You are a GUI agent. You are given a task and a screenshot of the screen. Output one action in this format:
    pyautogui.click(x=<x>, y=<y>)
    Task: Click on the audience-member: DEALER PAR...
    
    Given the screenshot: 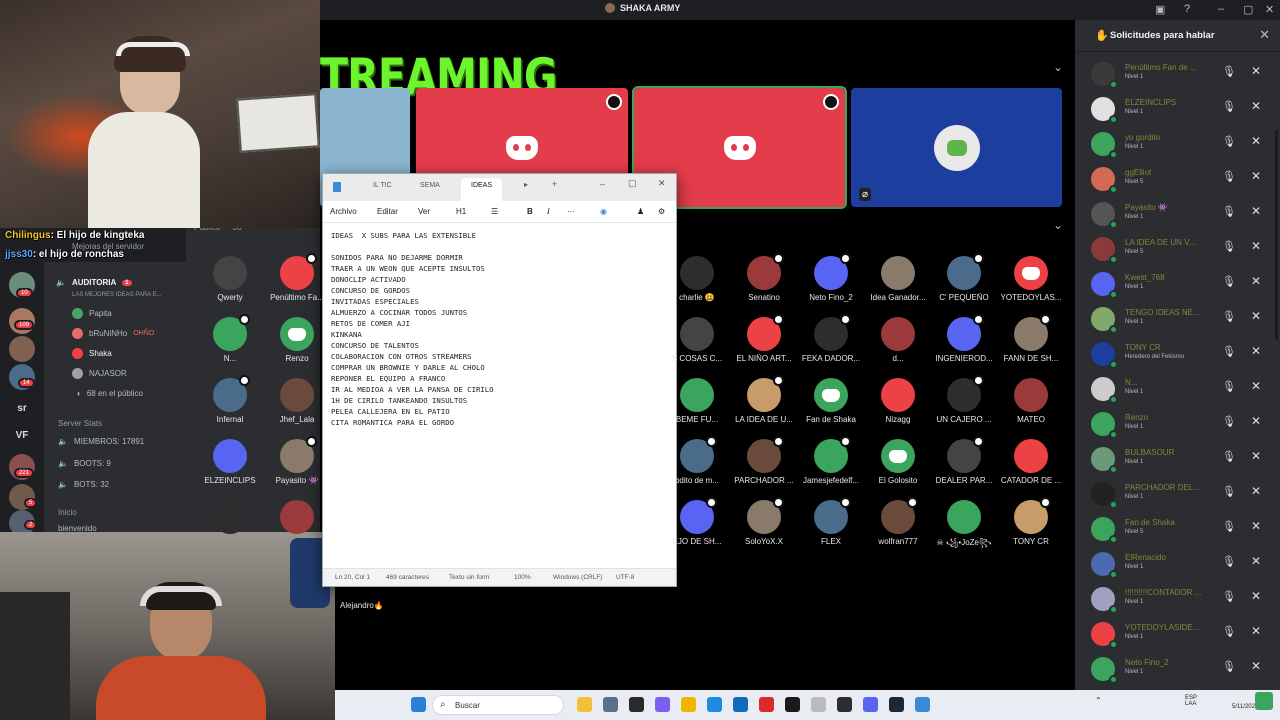 What is the action you would take?
    pyautogui.click(x=964, y=460)
    